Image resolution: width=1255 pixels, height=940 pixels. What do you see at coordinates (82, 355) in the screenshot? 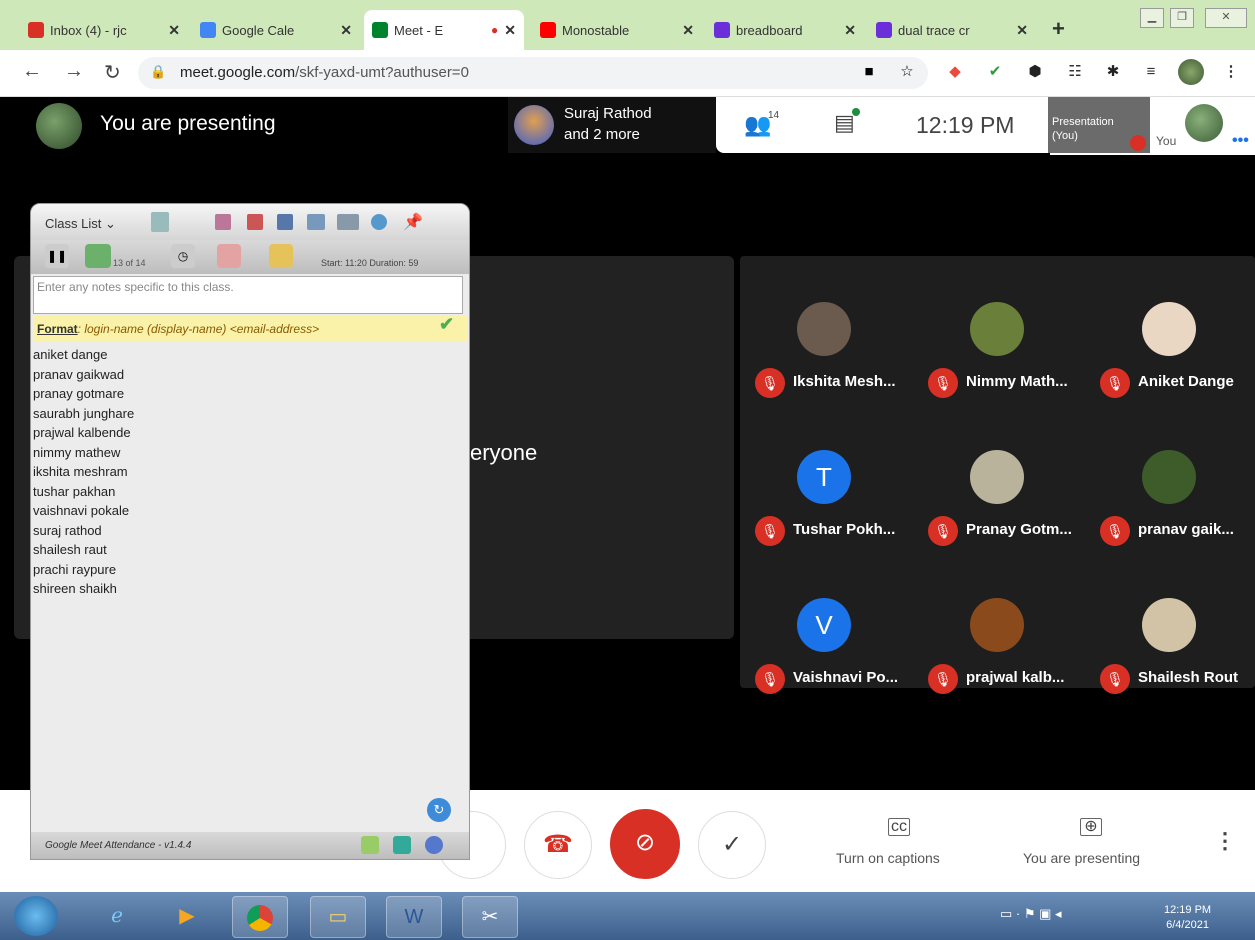
I see `roster-item: aniket dange` at bounding box center [82, 355].